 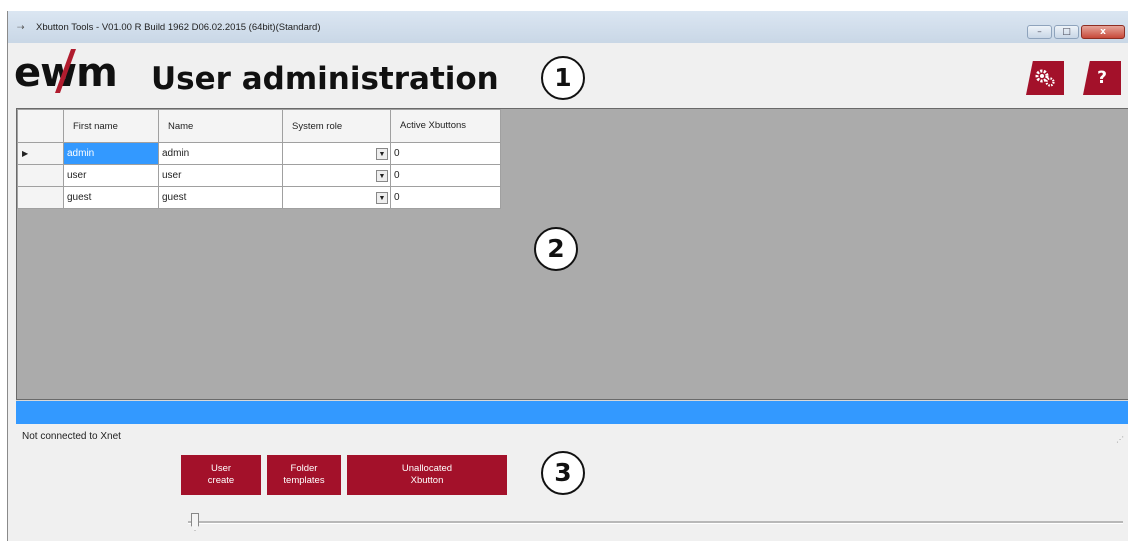 I want to click on cell-first-name: guest, so click(x=111, y=197).